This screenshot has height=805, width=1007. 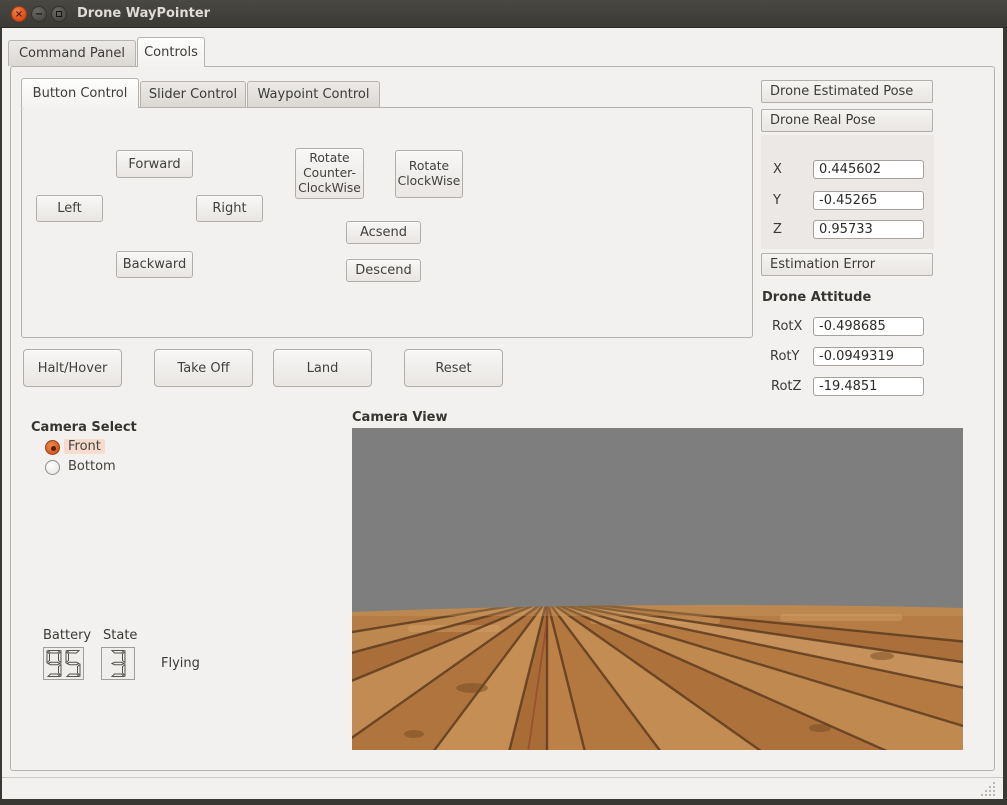 I want to click on bottom-radio, so click(x=52, y=467).